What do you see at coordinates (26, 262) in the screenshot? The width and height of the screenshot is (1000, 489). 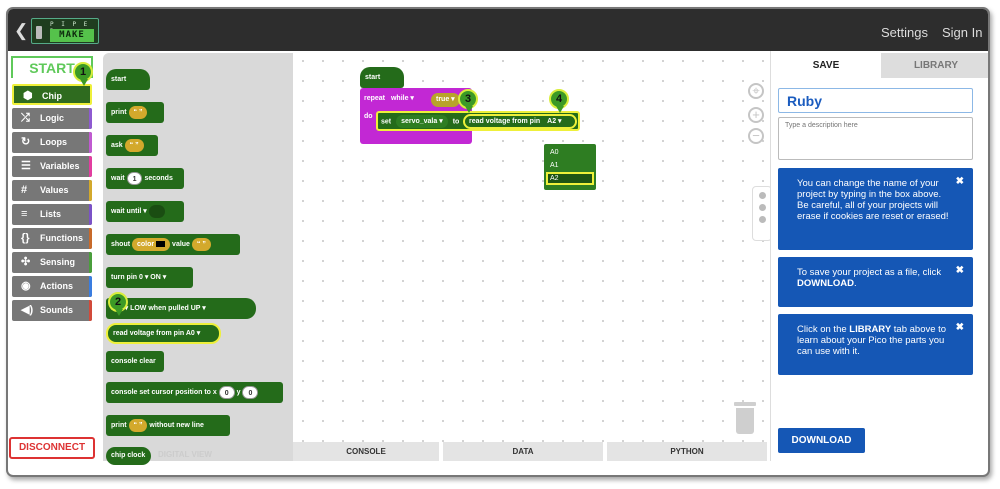 I see `sensing-icon: ✣` at bounding box center [26, 262].